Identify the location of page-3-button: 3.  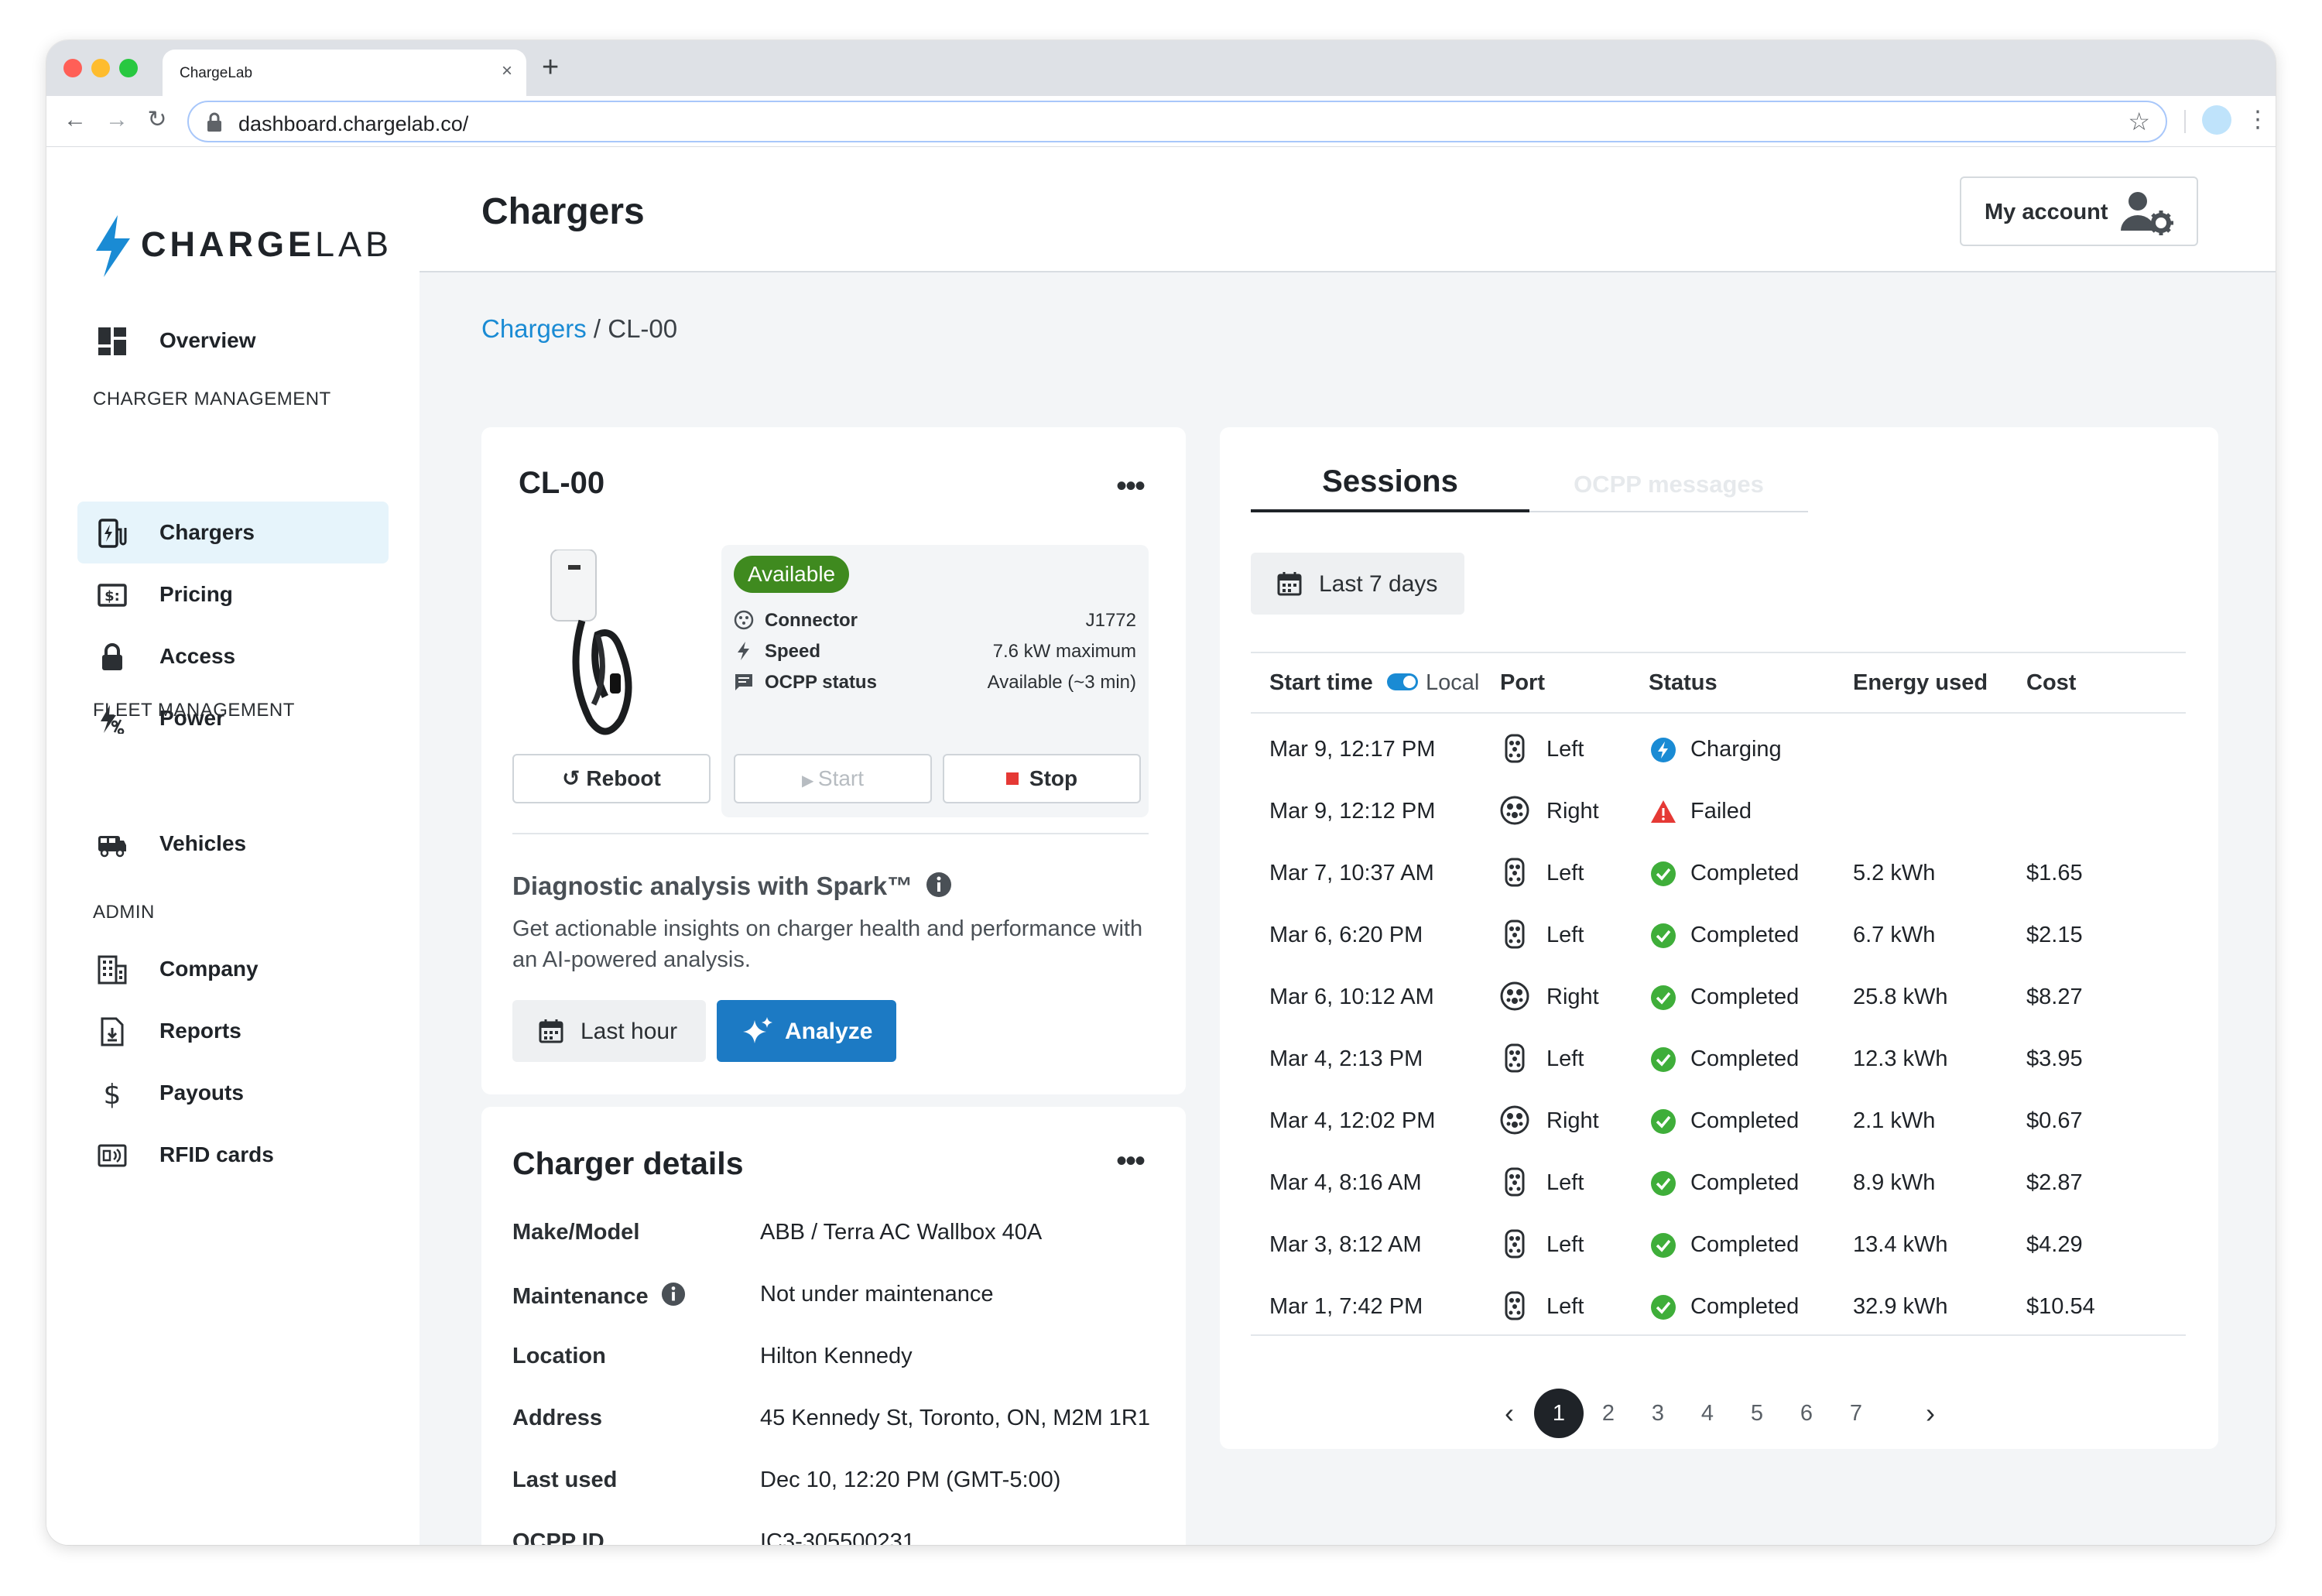
(1658, 1413).